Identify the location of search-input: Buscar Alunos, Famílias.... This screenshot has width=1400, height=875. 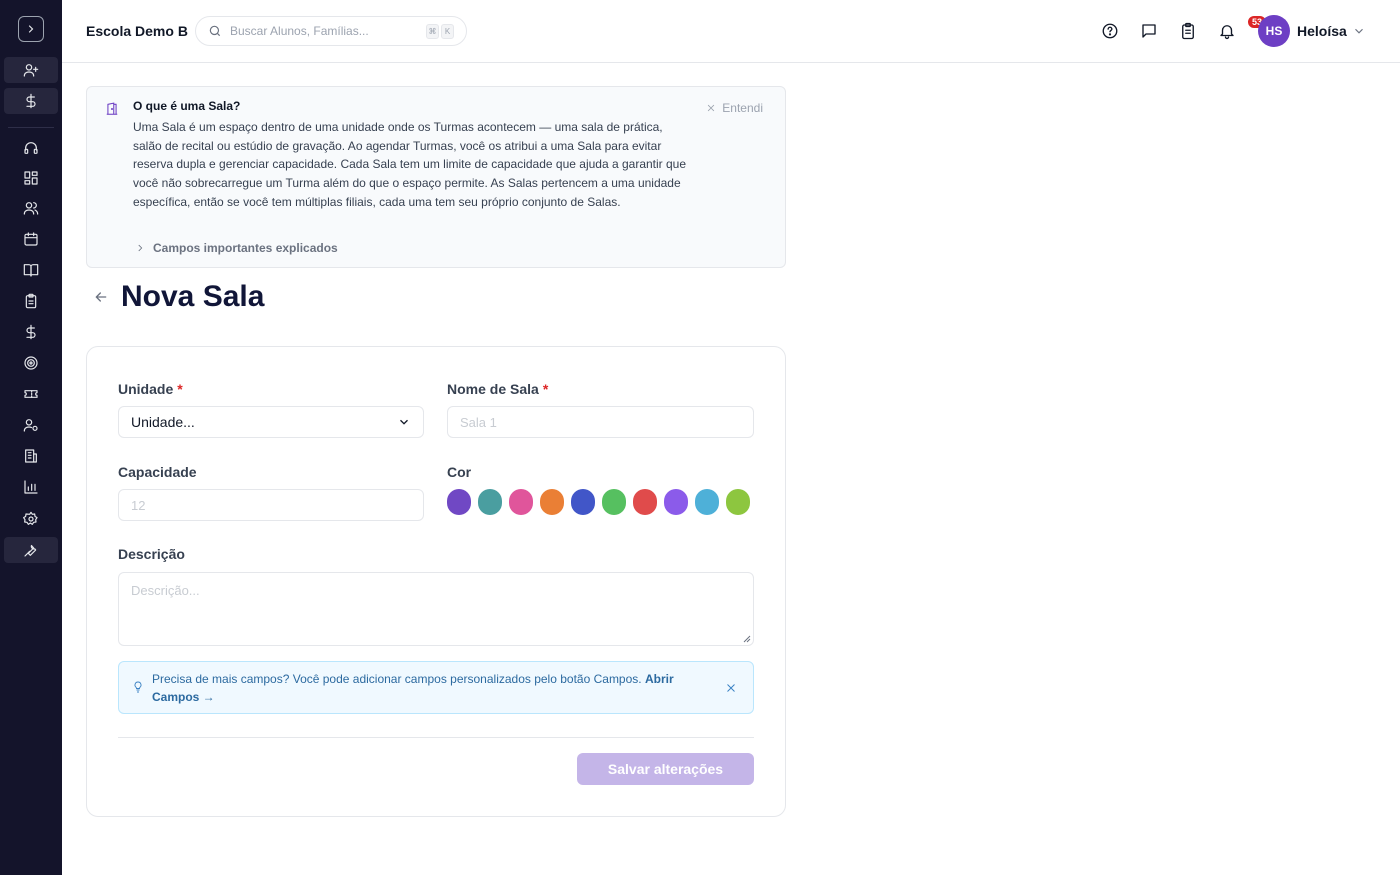
(328, 31).